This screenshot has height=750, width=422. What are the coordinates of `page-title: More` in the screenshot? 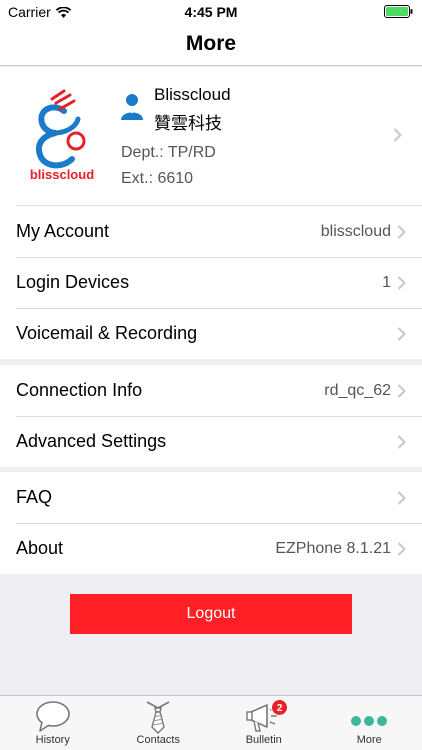 It's located at (211, 43).